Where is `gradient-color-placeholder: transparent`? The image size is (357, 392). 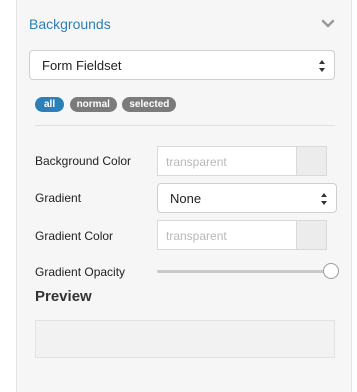 gradient-color-placeholder: transparent is located at coordinates (196, 236).